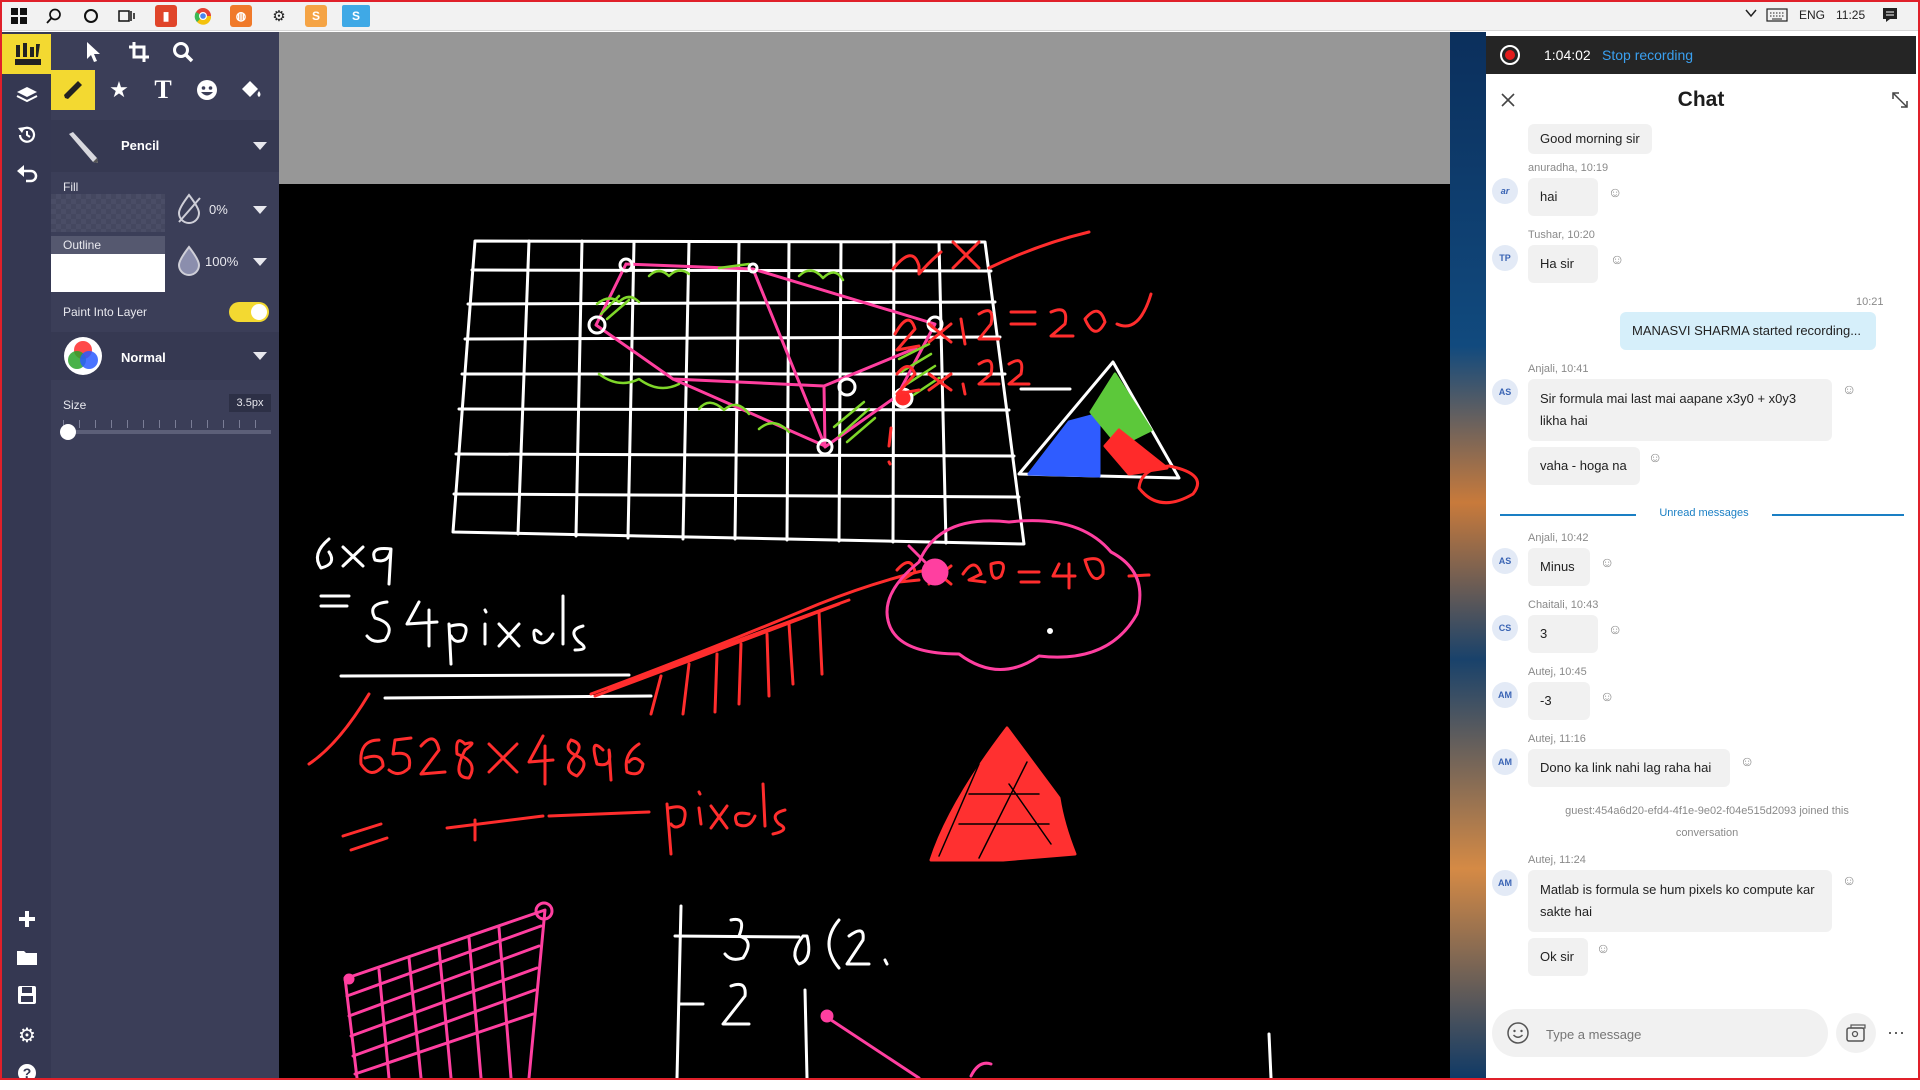 This screenshot has width=1920, height=1090. What do you see at coordinates (1505, 392) in the screenshot?
I see `avatar: AS` at bounding box center [1505, 392].